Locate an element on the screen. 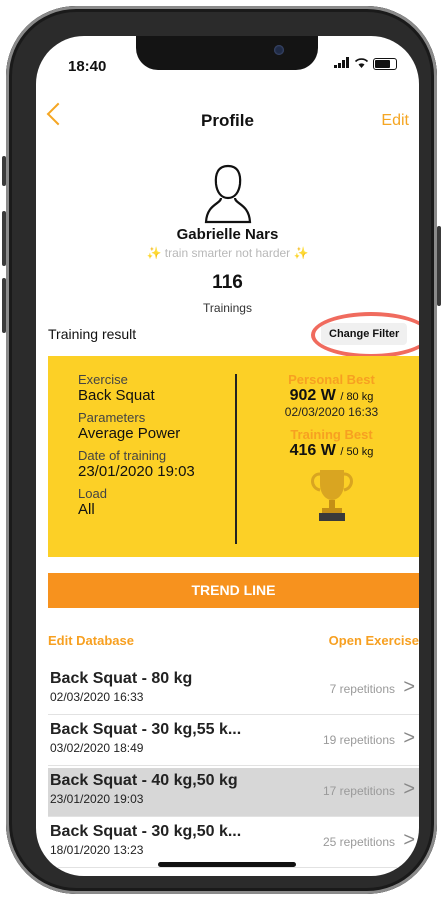  status-time: 18:40 is located at coordinates (87, 66).